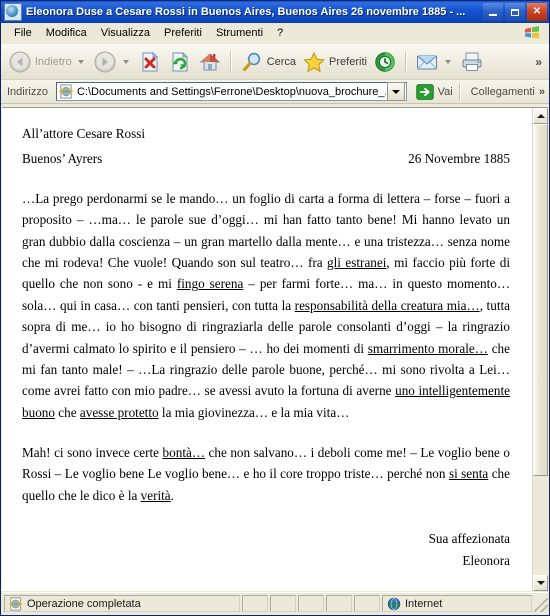 The image size is (550, 616). I want to click on arrow-right-icon, so click(105, 61).